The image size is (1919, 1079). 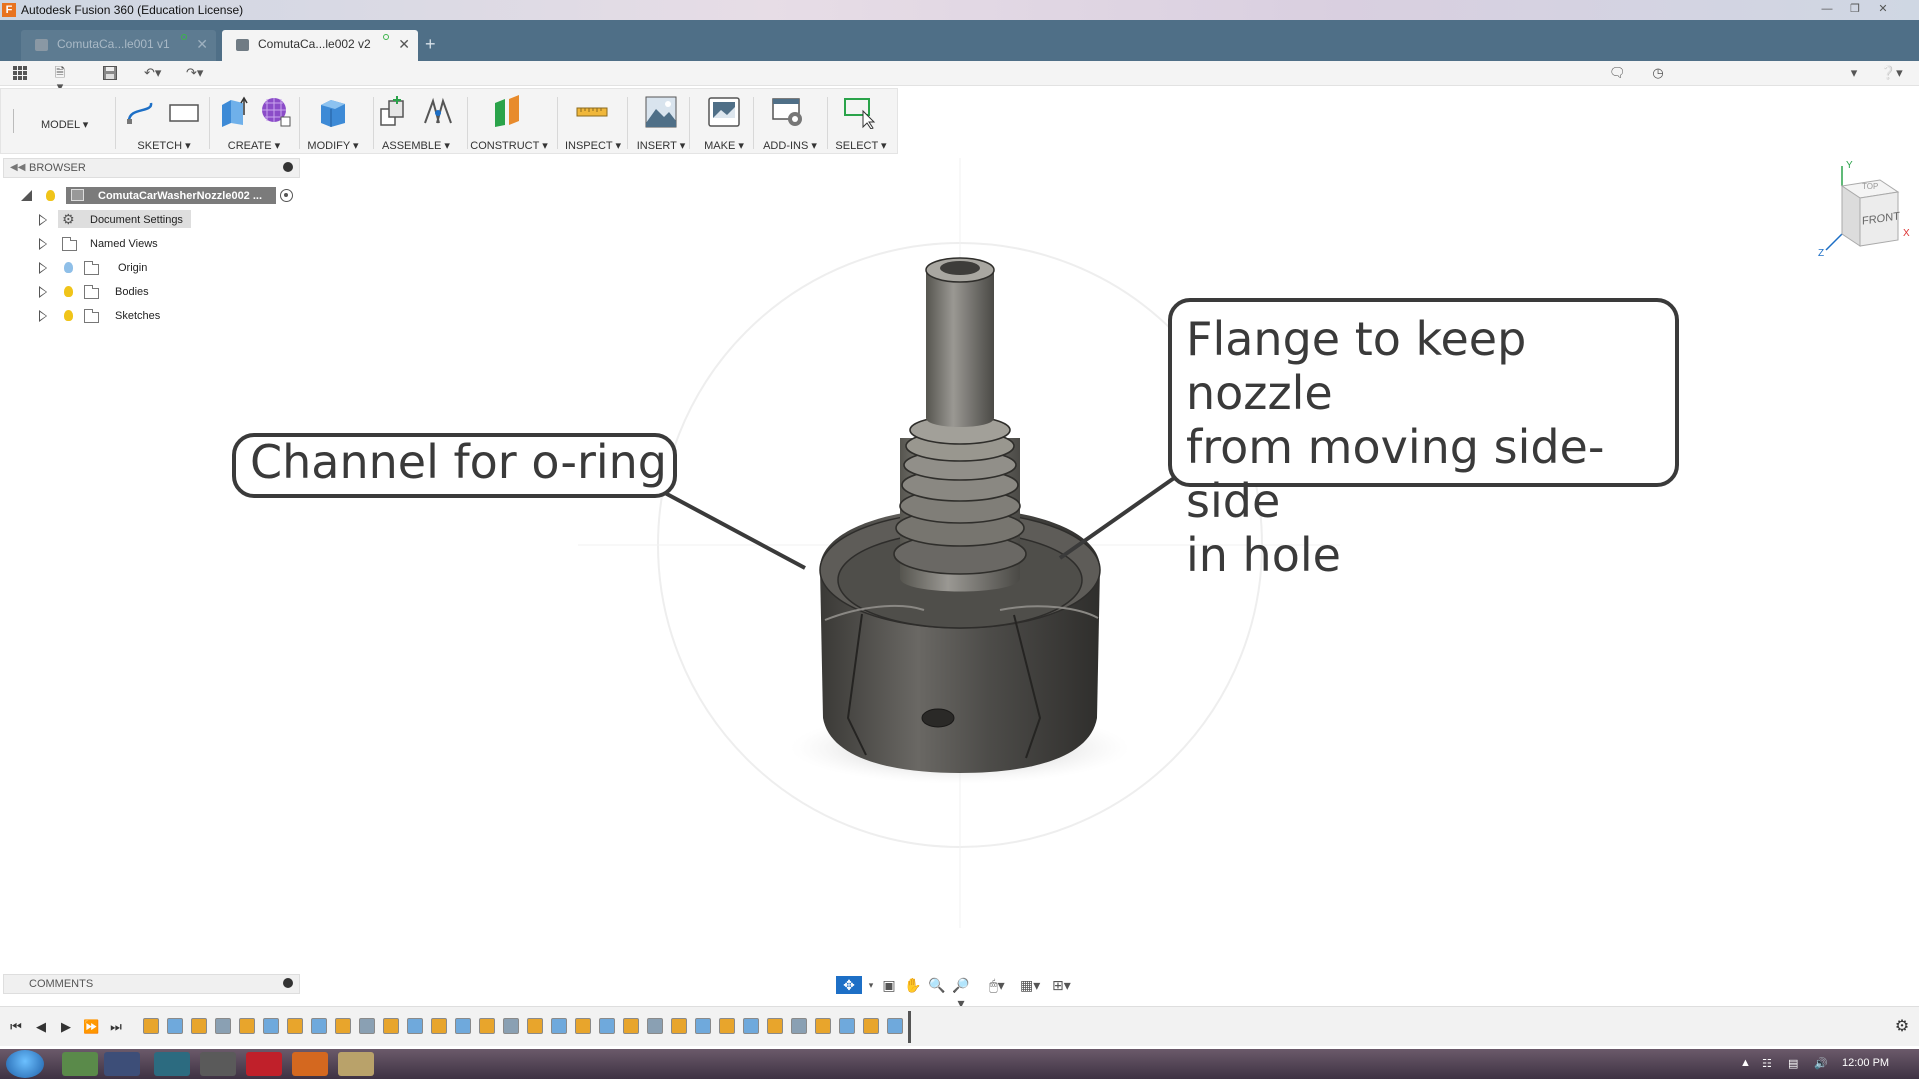 What do you see at coordinates (1793, 1063) in the screenshot?
I see `tray-signal-icon: ▤` at bounding box center [1793, 1063].